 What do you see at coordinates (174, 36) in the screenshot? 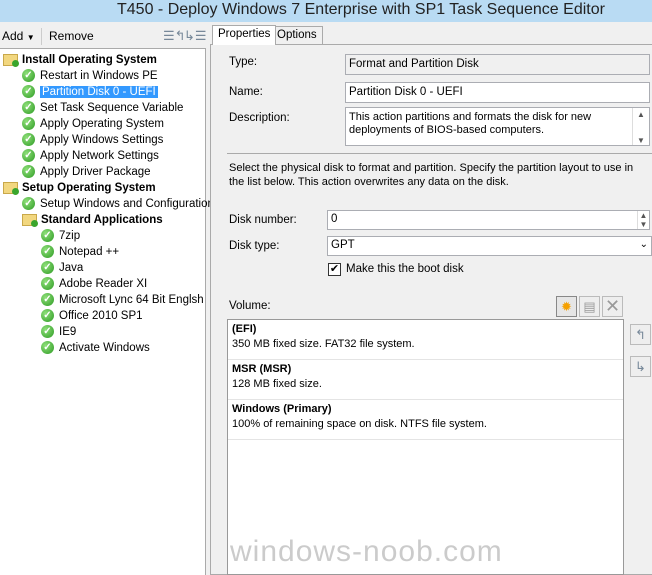
I see `move-up-icon: ☰↰` at bounding box center [174, 36].